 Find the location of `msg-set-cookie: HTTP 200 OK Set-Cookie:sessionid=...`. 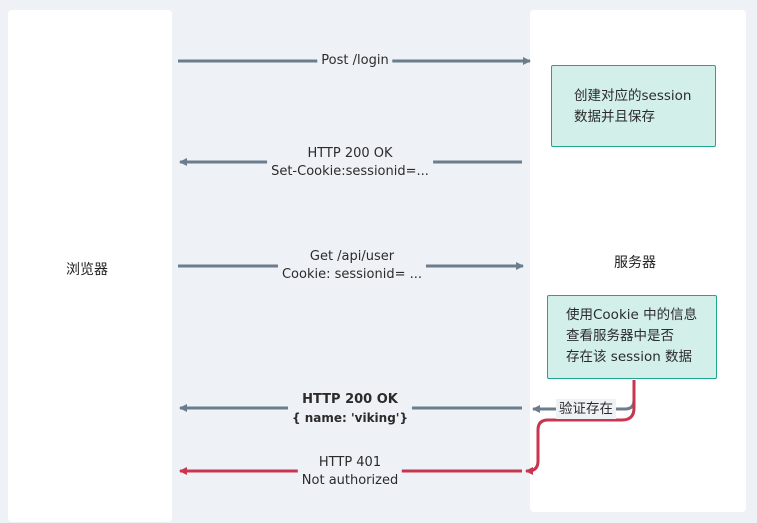

msg-set-cookie: HTTP 200 OK Set-Cookie:sessionid=... is located at coordinates (350, 163).